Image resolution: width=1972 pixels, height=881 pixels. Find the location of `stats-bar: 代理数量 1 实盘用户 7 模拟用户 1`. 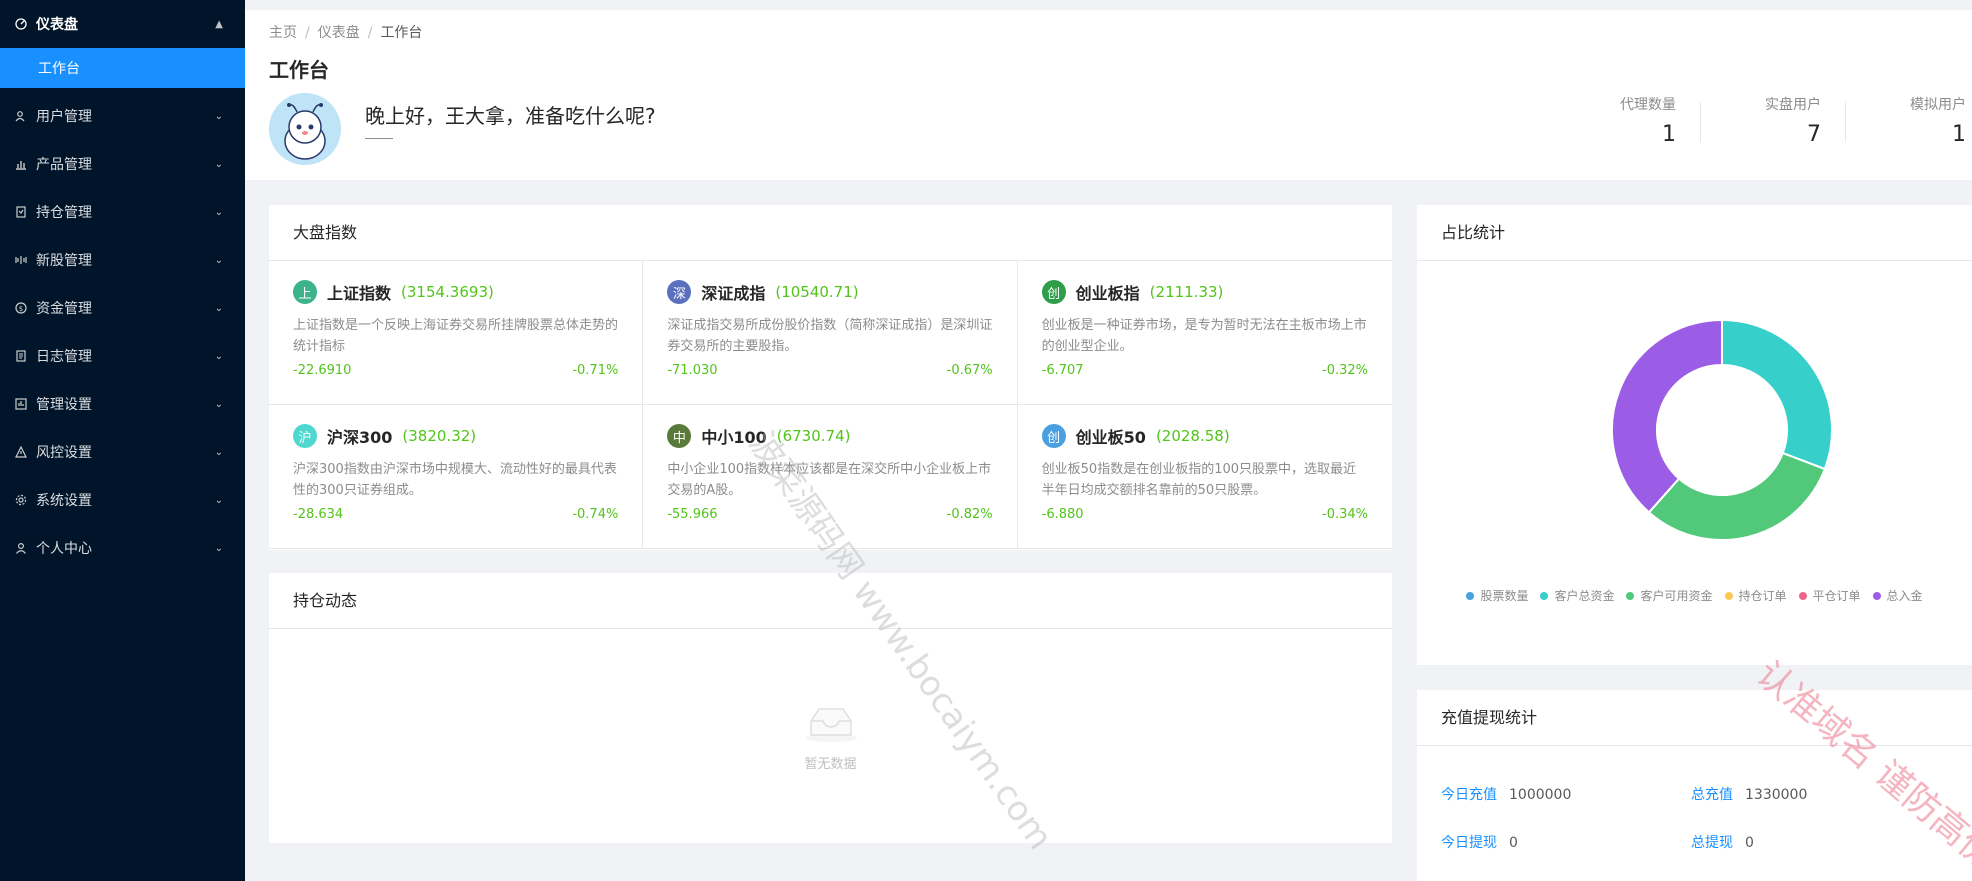

stats-bar: 代理数量 1 实盘用户 7 模拟用户 1 is located at coordinates (1761, 120).